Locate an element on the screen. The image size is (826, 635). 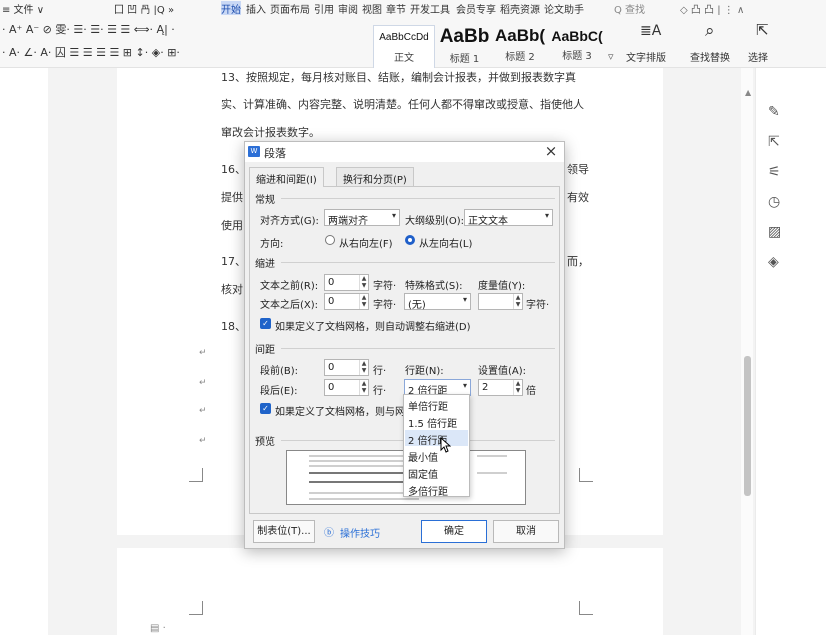
measure-unit: 字符· is located at coordinates (537, 303).